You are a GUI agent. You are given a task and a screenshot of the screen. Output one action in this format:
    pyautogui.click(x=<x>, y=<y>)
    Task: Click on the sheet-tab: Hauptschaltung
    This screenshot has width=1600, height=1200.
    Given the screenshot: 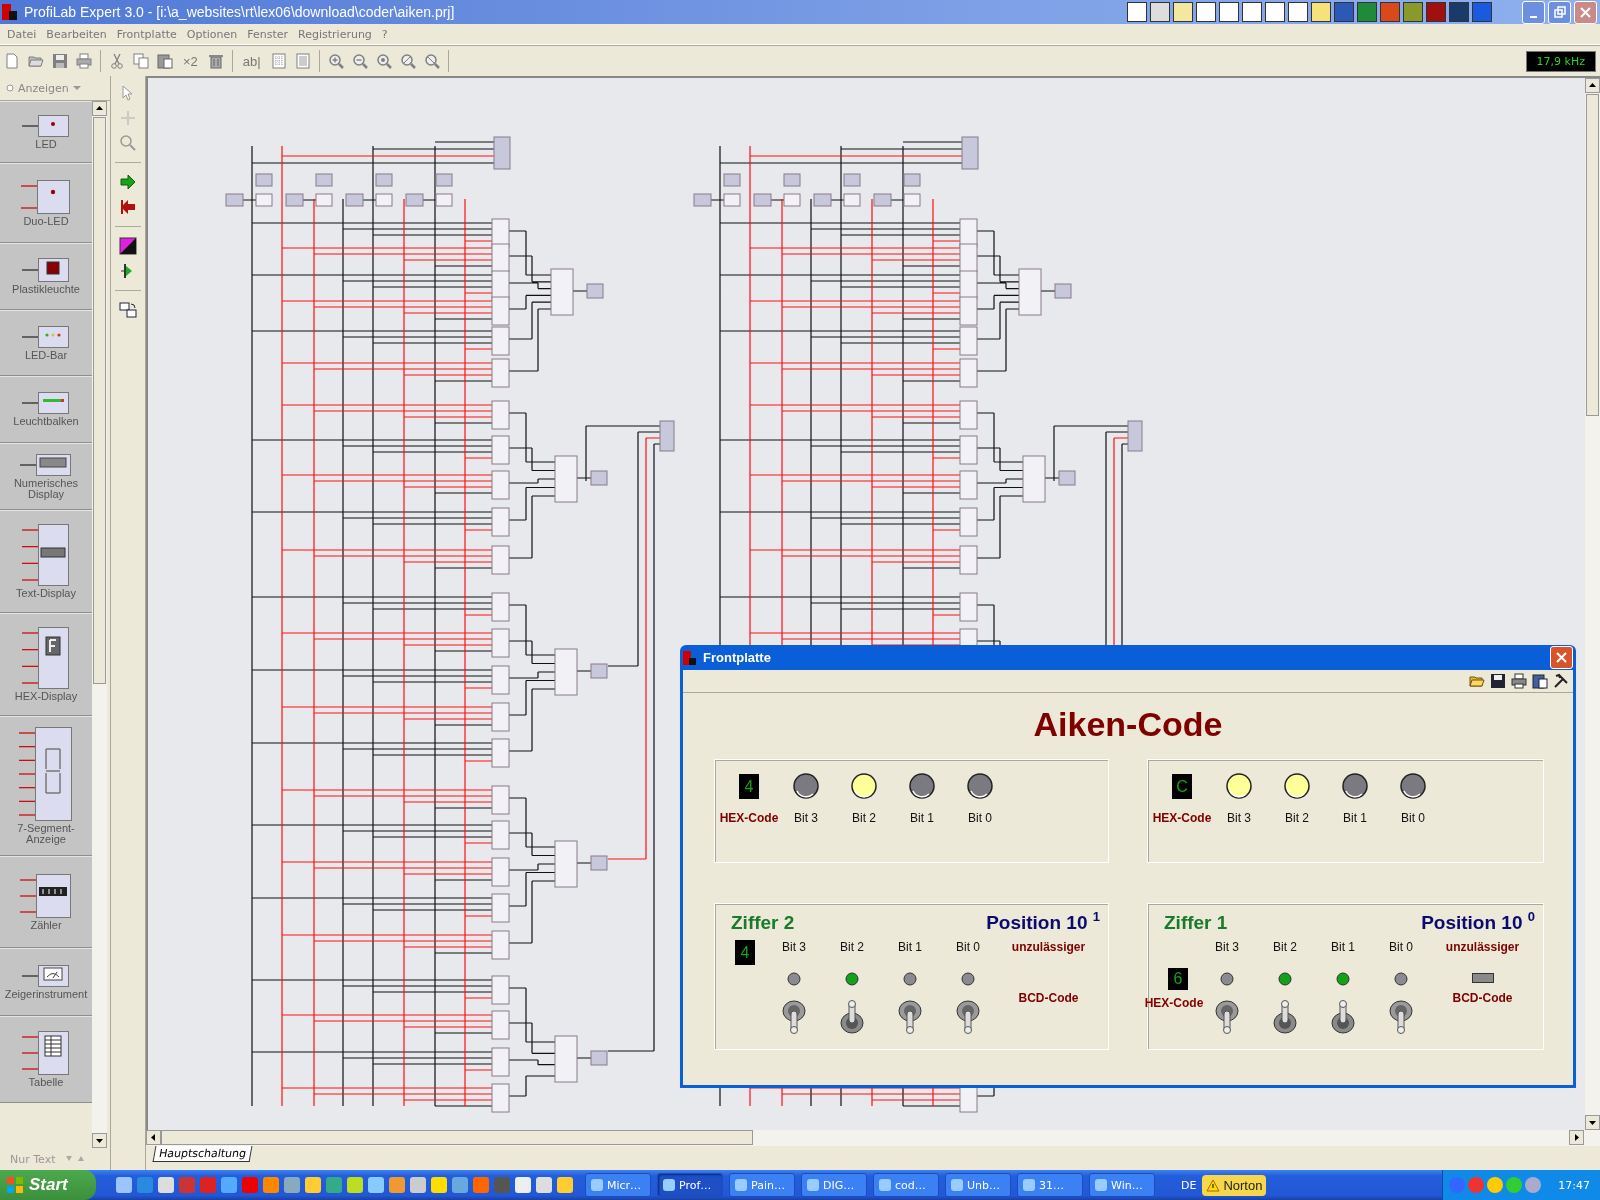 What is the action you would take?
    pyautogui.click(x=202, y=1154)
    